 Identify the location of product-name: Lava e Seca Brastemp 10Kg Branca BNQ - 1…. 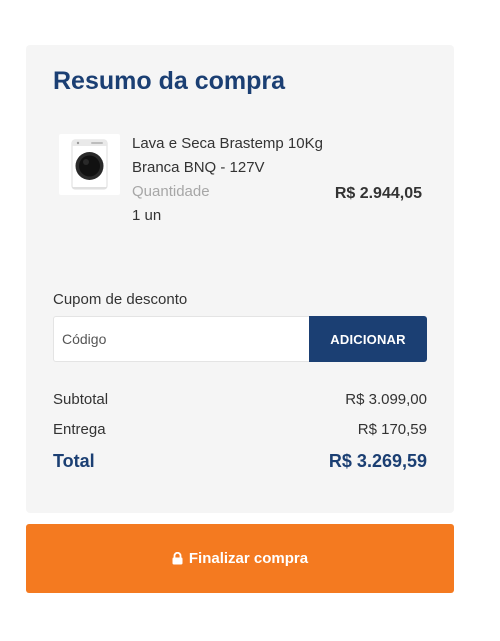
(227, 155).